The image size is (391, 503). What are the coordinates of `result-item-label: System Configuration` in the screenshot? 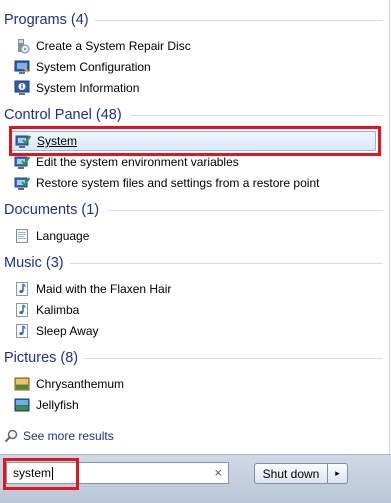 It's located at (93, 67).